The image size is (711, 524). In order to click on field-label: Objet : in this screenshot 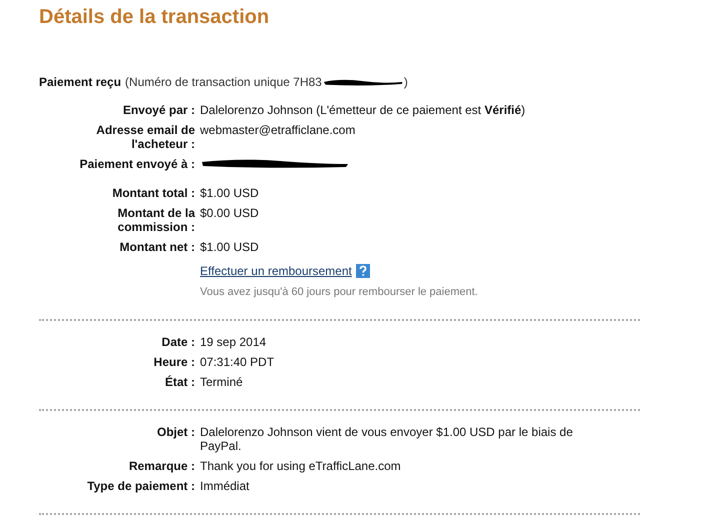, I will do `click(176, 432)`.